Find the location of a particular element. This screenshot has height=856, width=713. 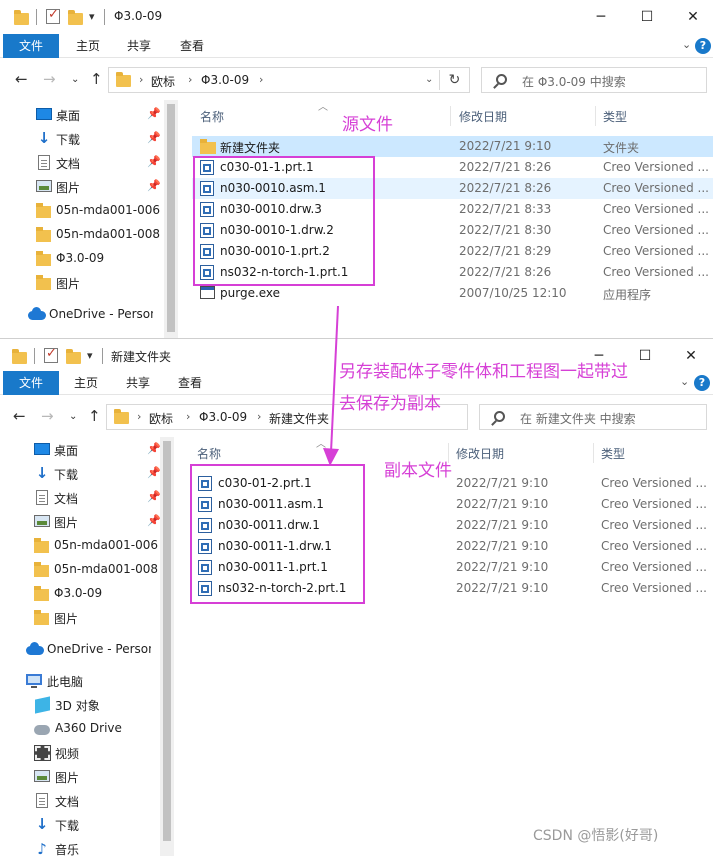

search-box: 在 Φ3.0-09 中搜索 is located at coordinates (594, 80).